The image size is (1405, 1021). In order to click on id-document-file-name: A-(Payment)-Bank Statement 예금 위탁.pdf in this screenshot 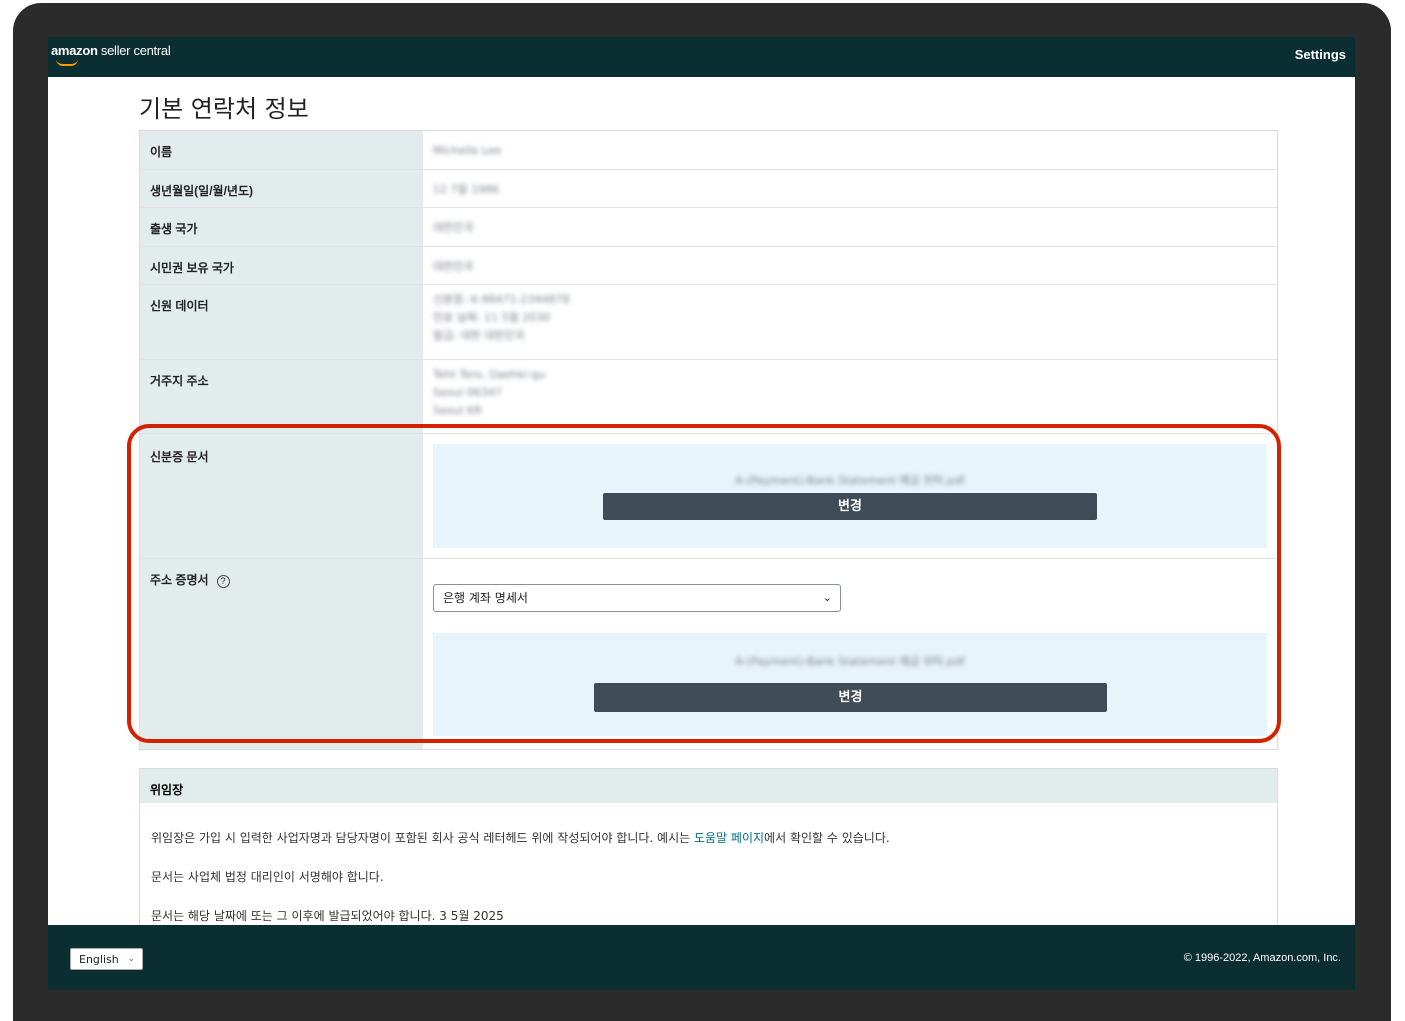, I will do `click(850, 480)`.